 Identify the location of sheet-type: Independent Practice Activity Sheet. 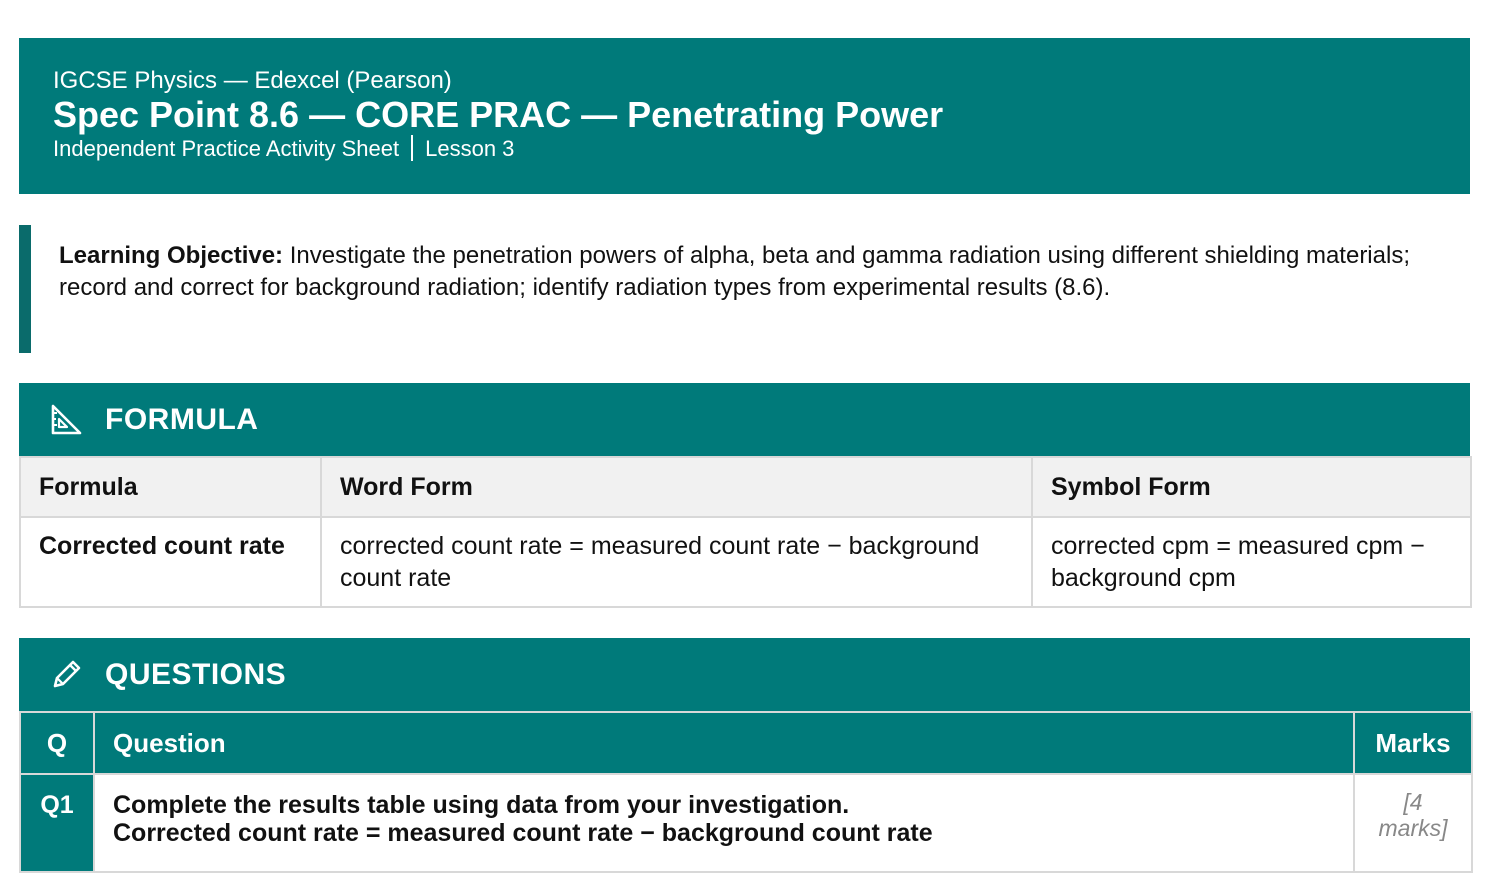
(226, 148).